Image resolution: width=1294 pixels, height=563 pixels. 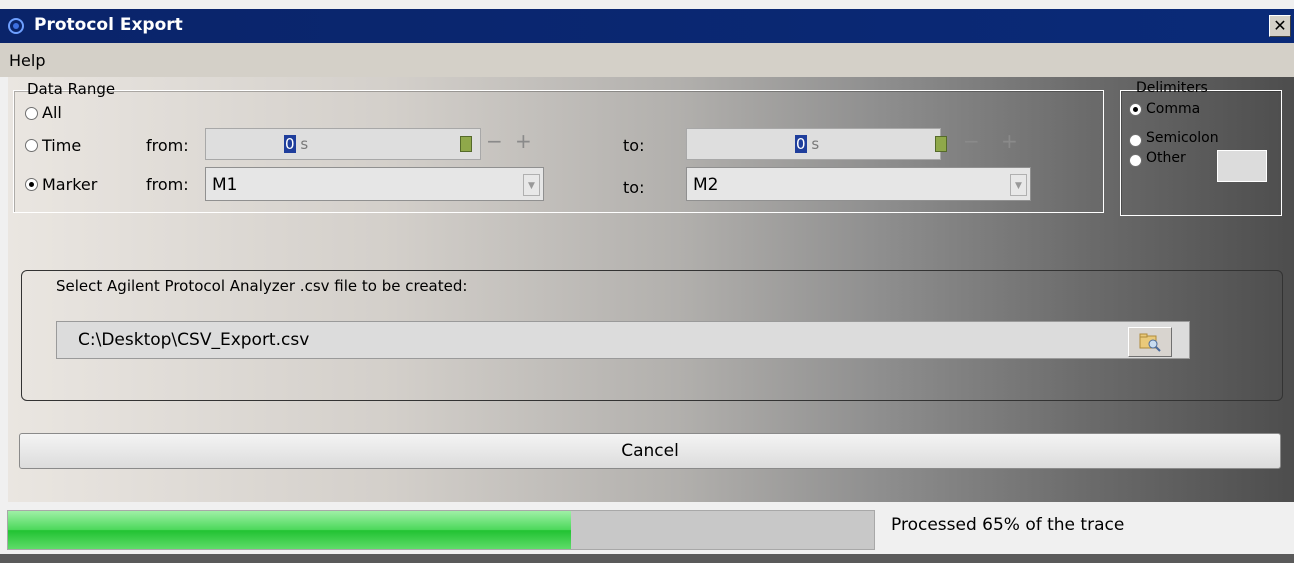 I want to click on time-to-label: to:, so click(x=634, y=145).